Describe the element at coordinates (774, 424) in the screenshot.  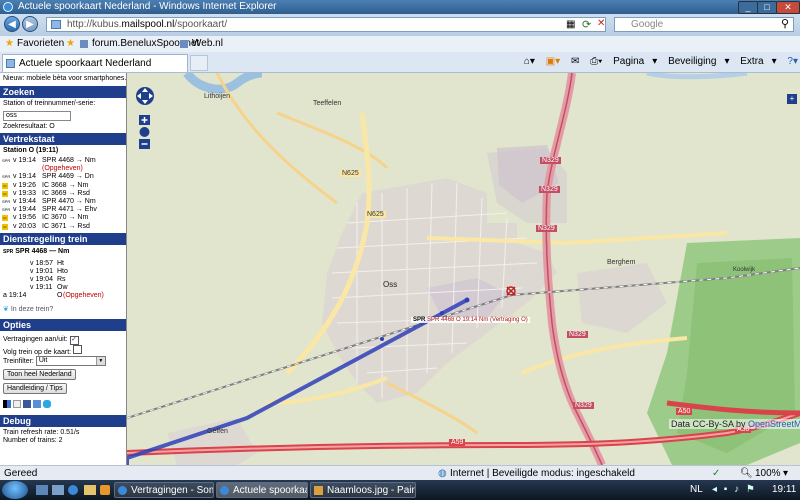
I see `osm-link: OpenStreetMap` at that location.